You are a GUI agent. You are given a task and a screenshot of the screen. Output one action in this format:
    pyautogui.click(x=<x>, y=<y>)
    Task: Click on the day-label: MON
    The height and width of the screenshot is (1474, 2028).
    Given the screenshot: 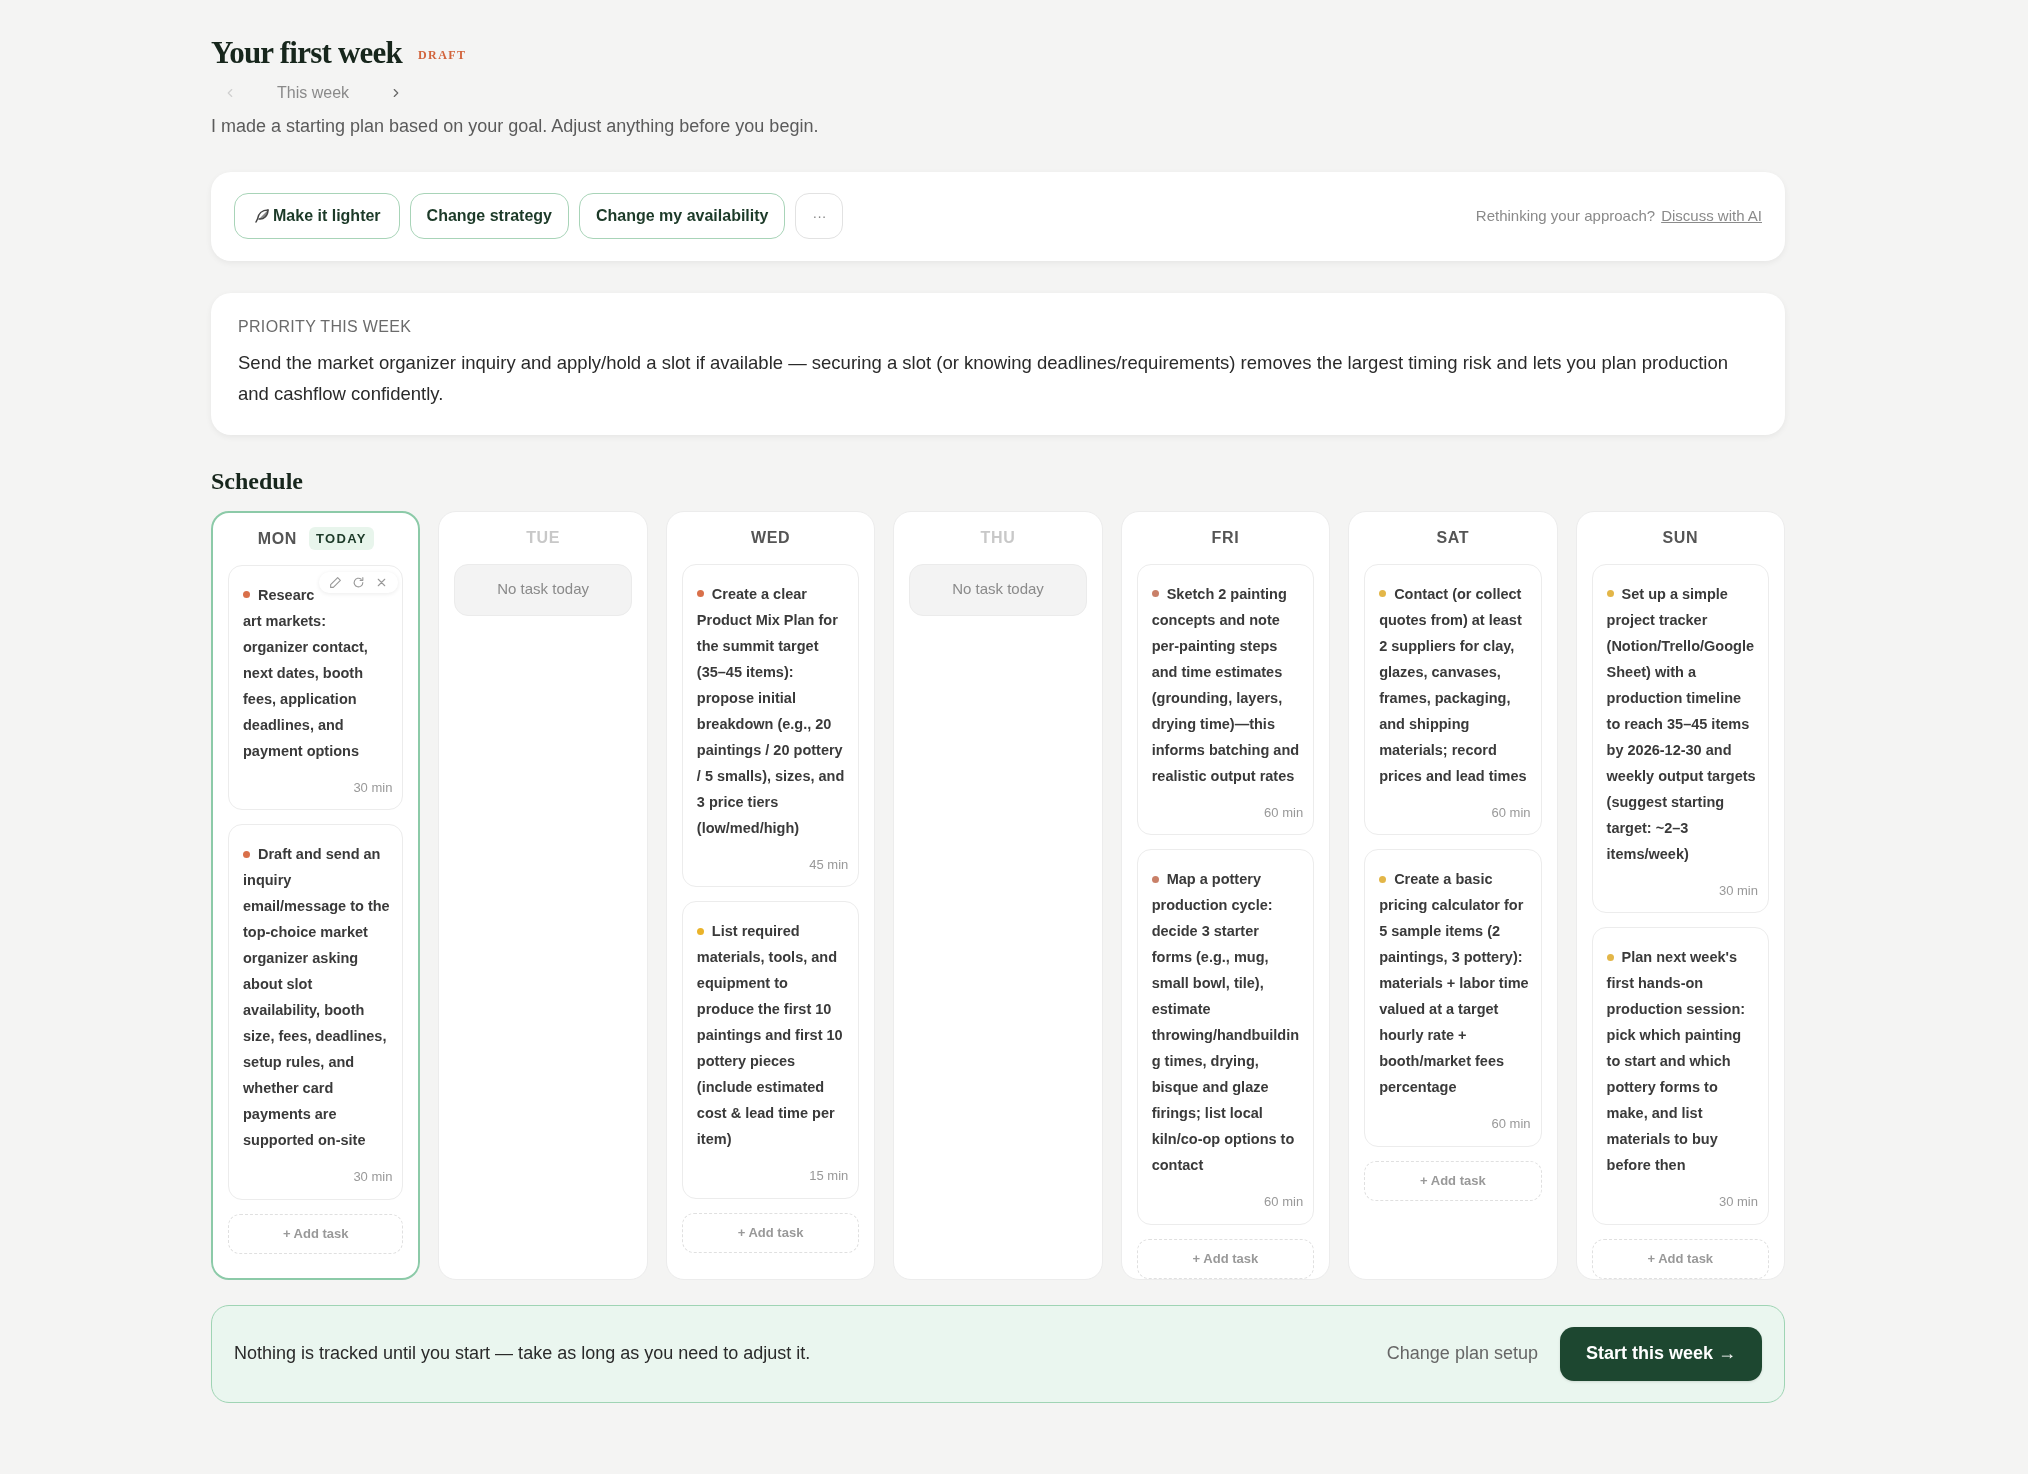 What is the action you would take?
    pyautogui.click(x=277, y=538)
    